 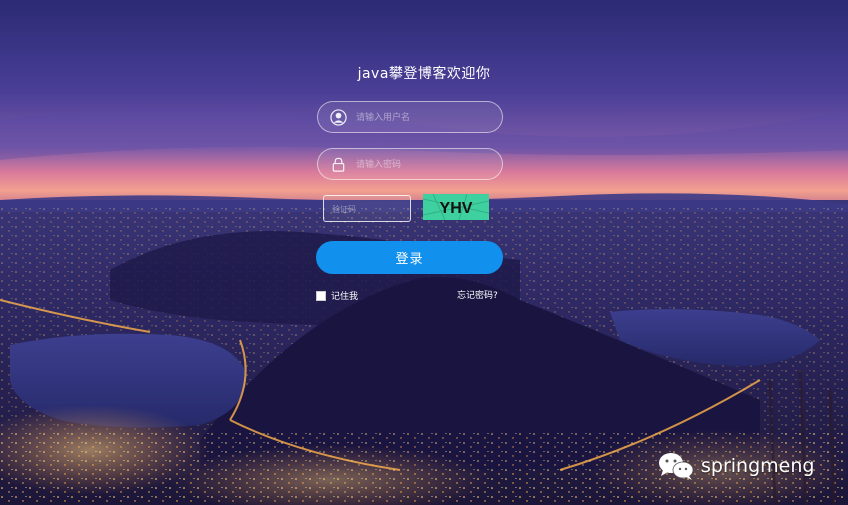 What do you see at coordinates (409, 257) in the screenshot?
I see `login-button: 登录` at bounding box center [409, 257].